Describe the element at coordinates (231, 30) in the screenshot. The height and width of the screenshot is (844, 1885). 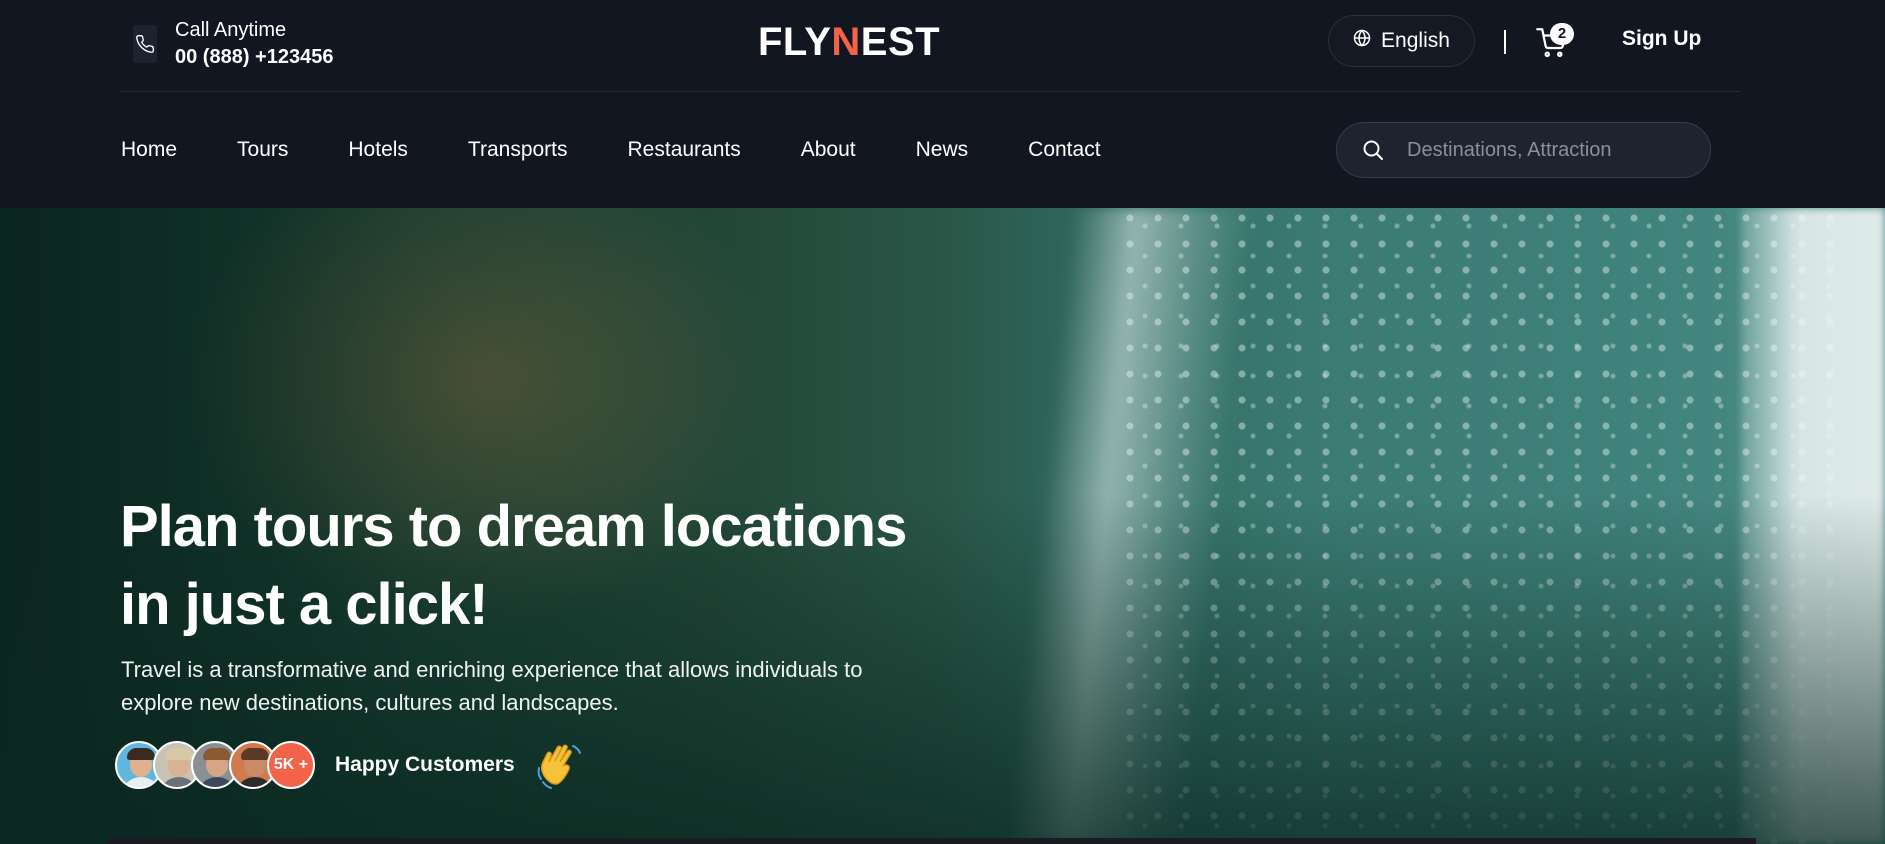
I see `call-label: Call Anytime` at that location.